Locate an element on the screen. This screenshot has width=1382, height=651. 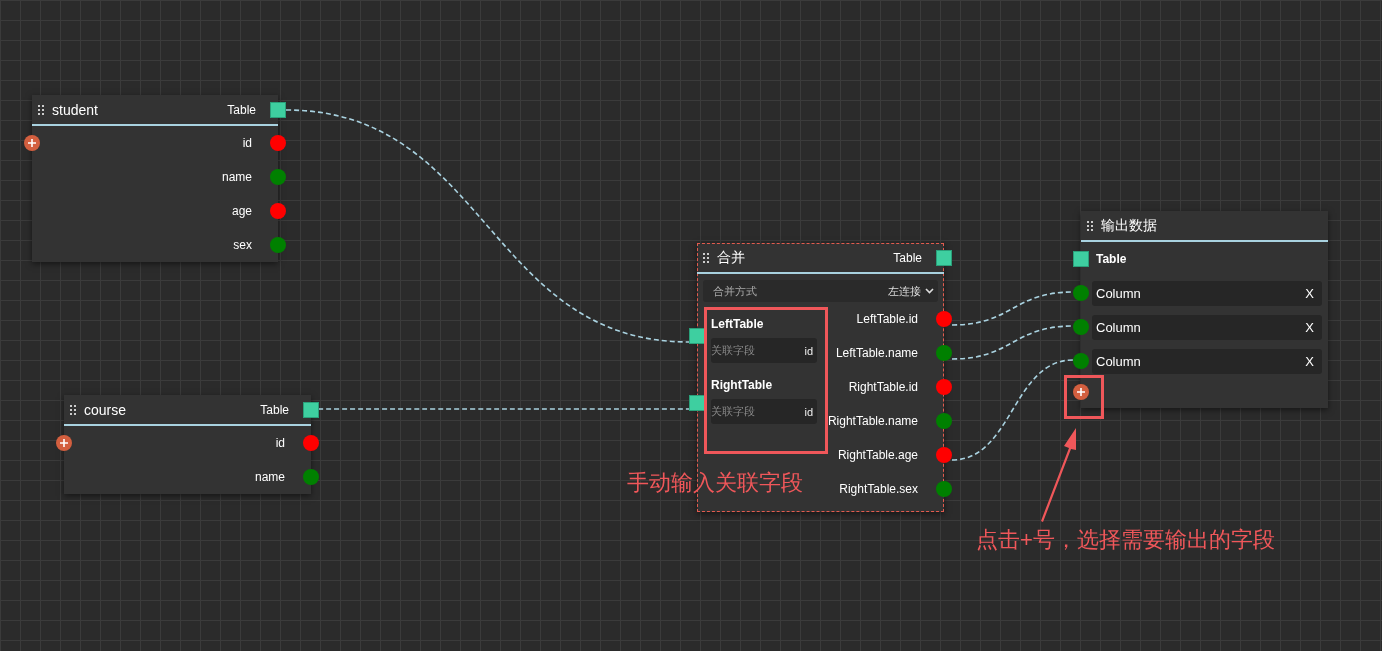
node-title: 输出数据 is located at coordinates (1129, 225).